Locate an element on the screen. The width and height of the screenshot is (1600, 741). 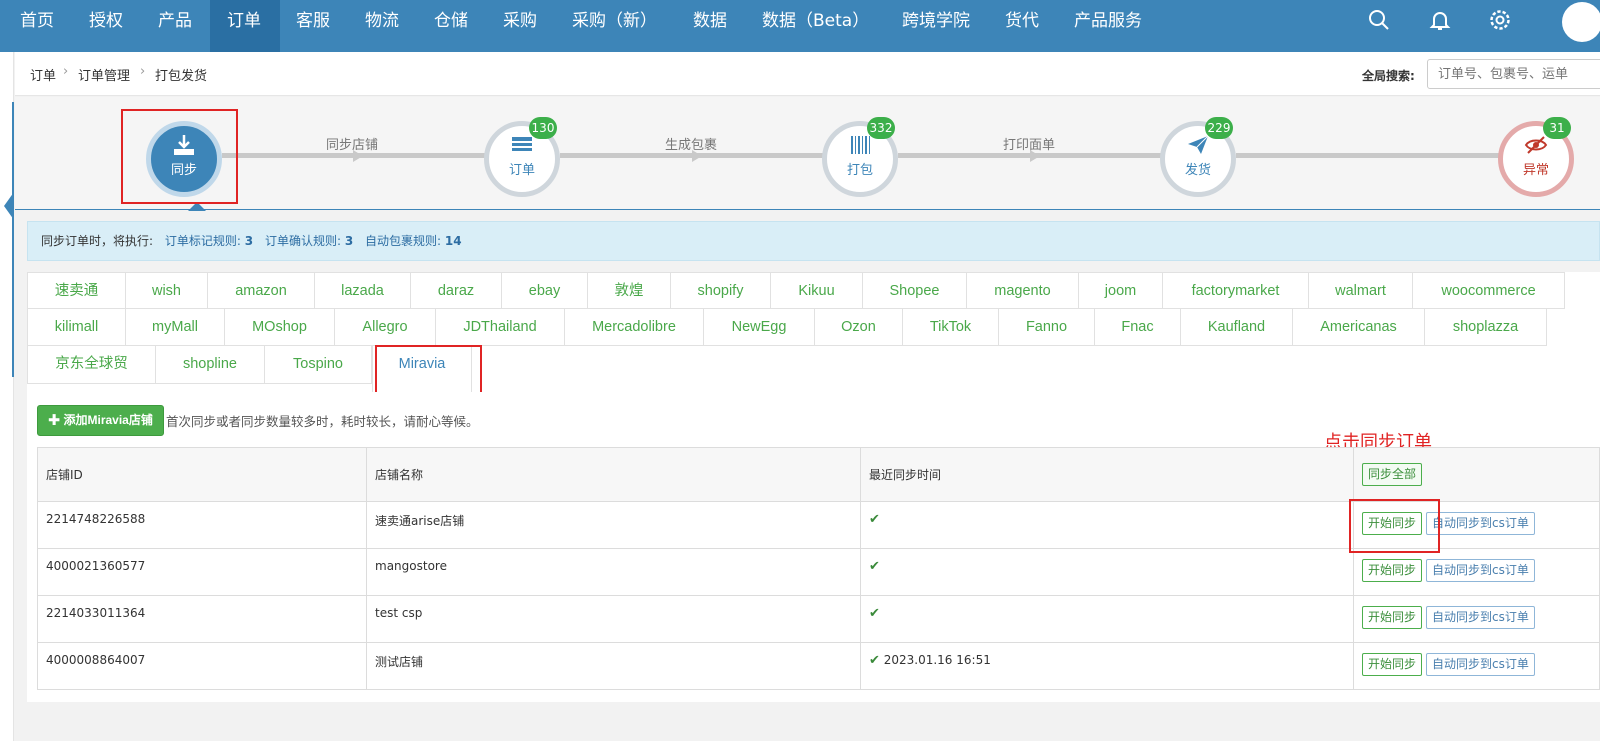
add-store-button: ✚ 添加Miravia店铺 is located at coordinates (100, 420).